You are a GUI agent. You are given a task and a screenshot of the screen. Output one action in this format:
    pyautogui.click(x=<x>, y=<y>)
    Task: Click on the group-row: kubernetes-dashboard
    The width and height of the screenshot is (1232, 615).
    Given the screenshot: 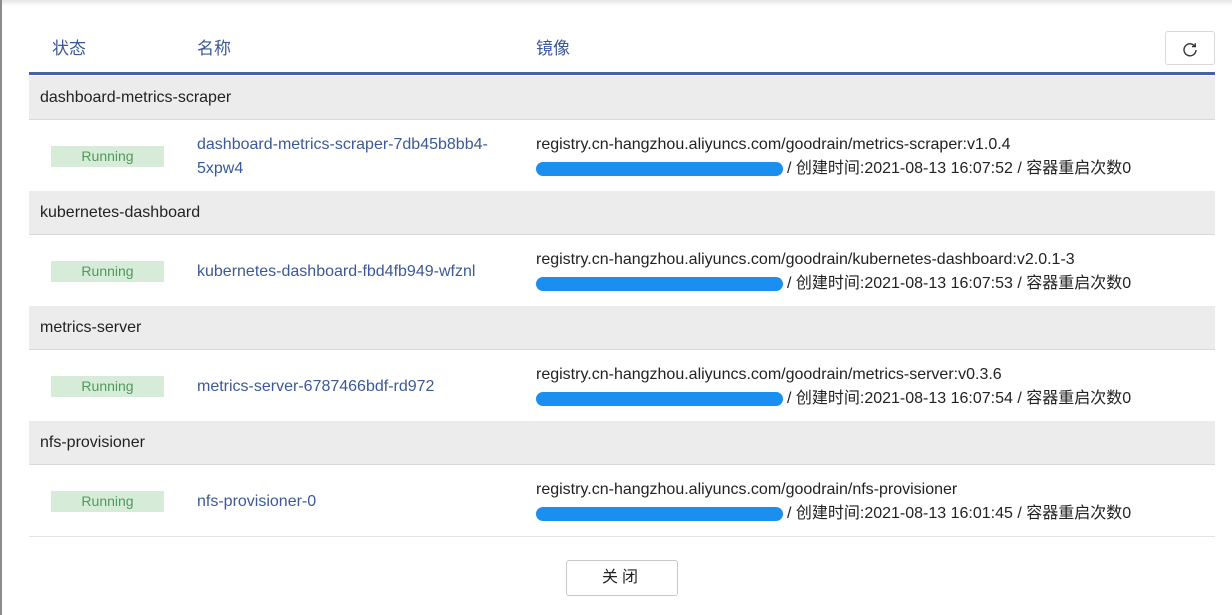 What is the action you would take?
    pyautogui.click(x=622, y=213)
    